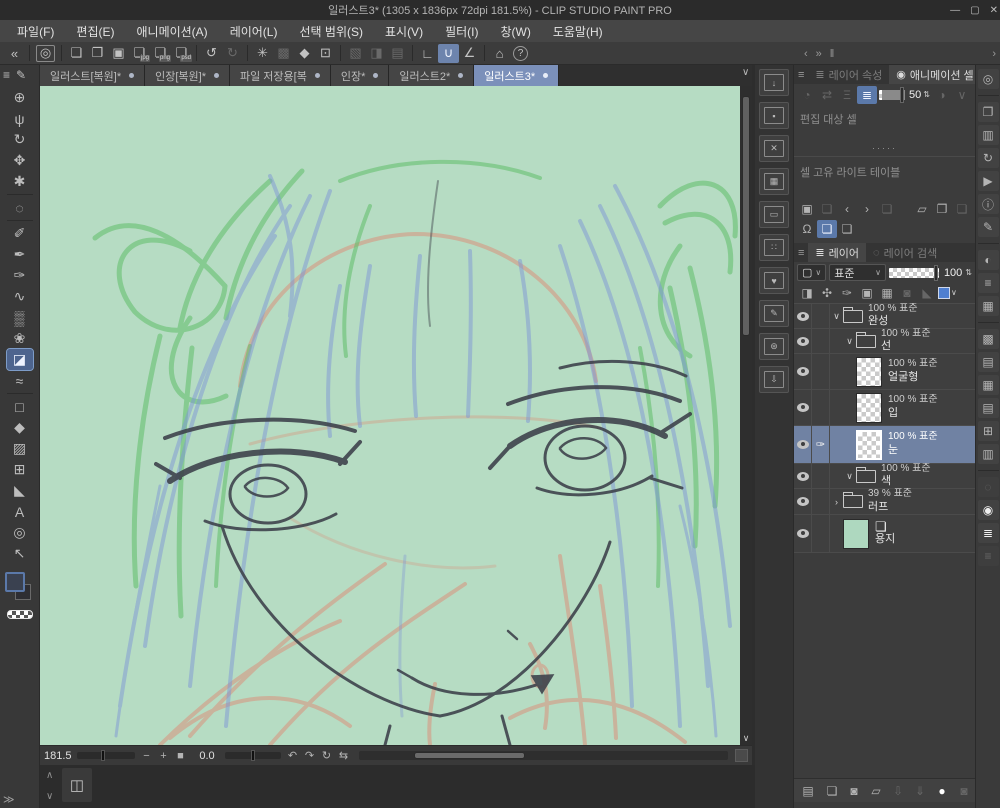 Image resolution: width=1000 pixels, height=808 pixels. I want to click on register-cel-button: ❏, so click(827, 209).